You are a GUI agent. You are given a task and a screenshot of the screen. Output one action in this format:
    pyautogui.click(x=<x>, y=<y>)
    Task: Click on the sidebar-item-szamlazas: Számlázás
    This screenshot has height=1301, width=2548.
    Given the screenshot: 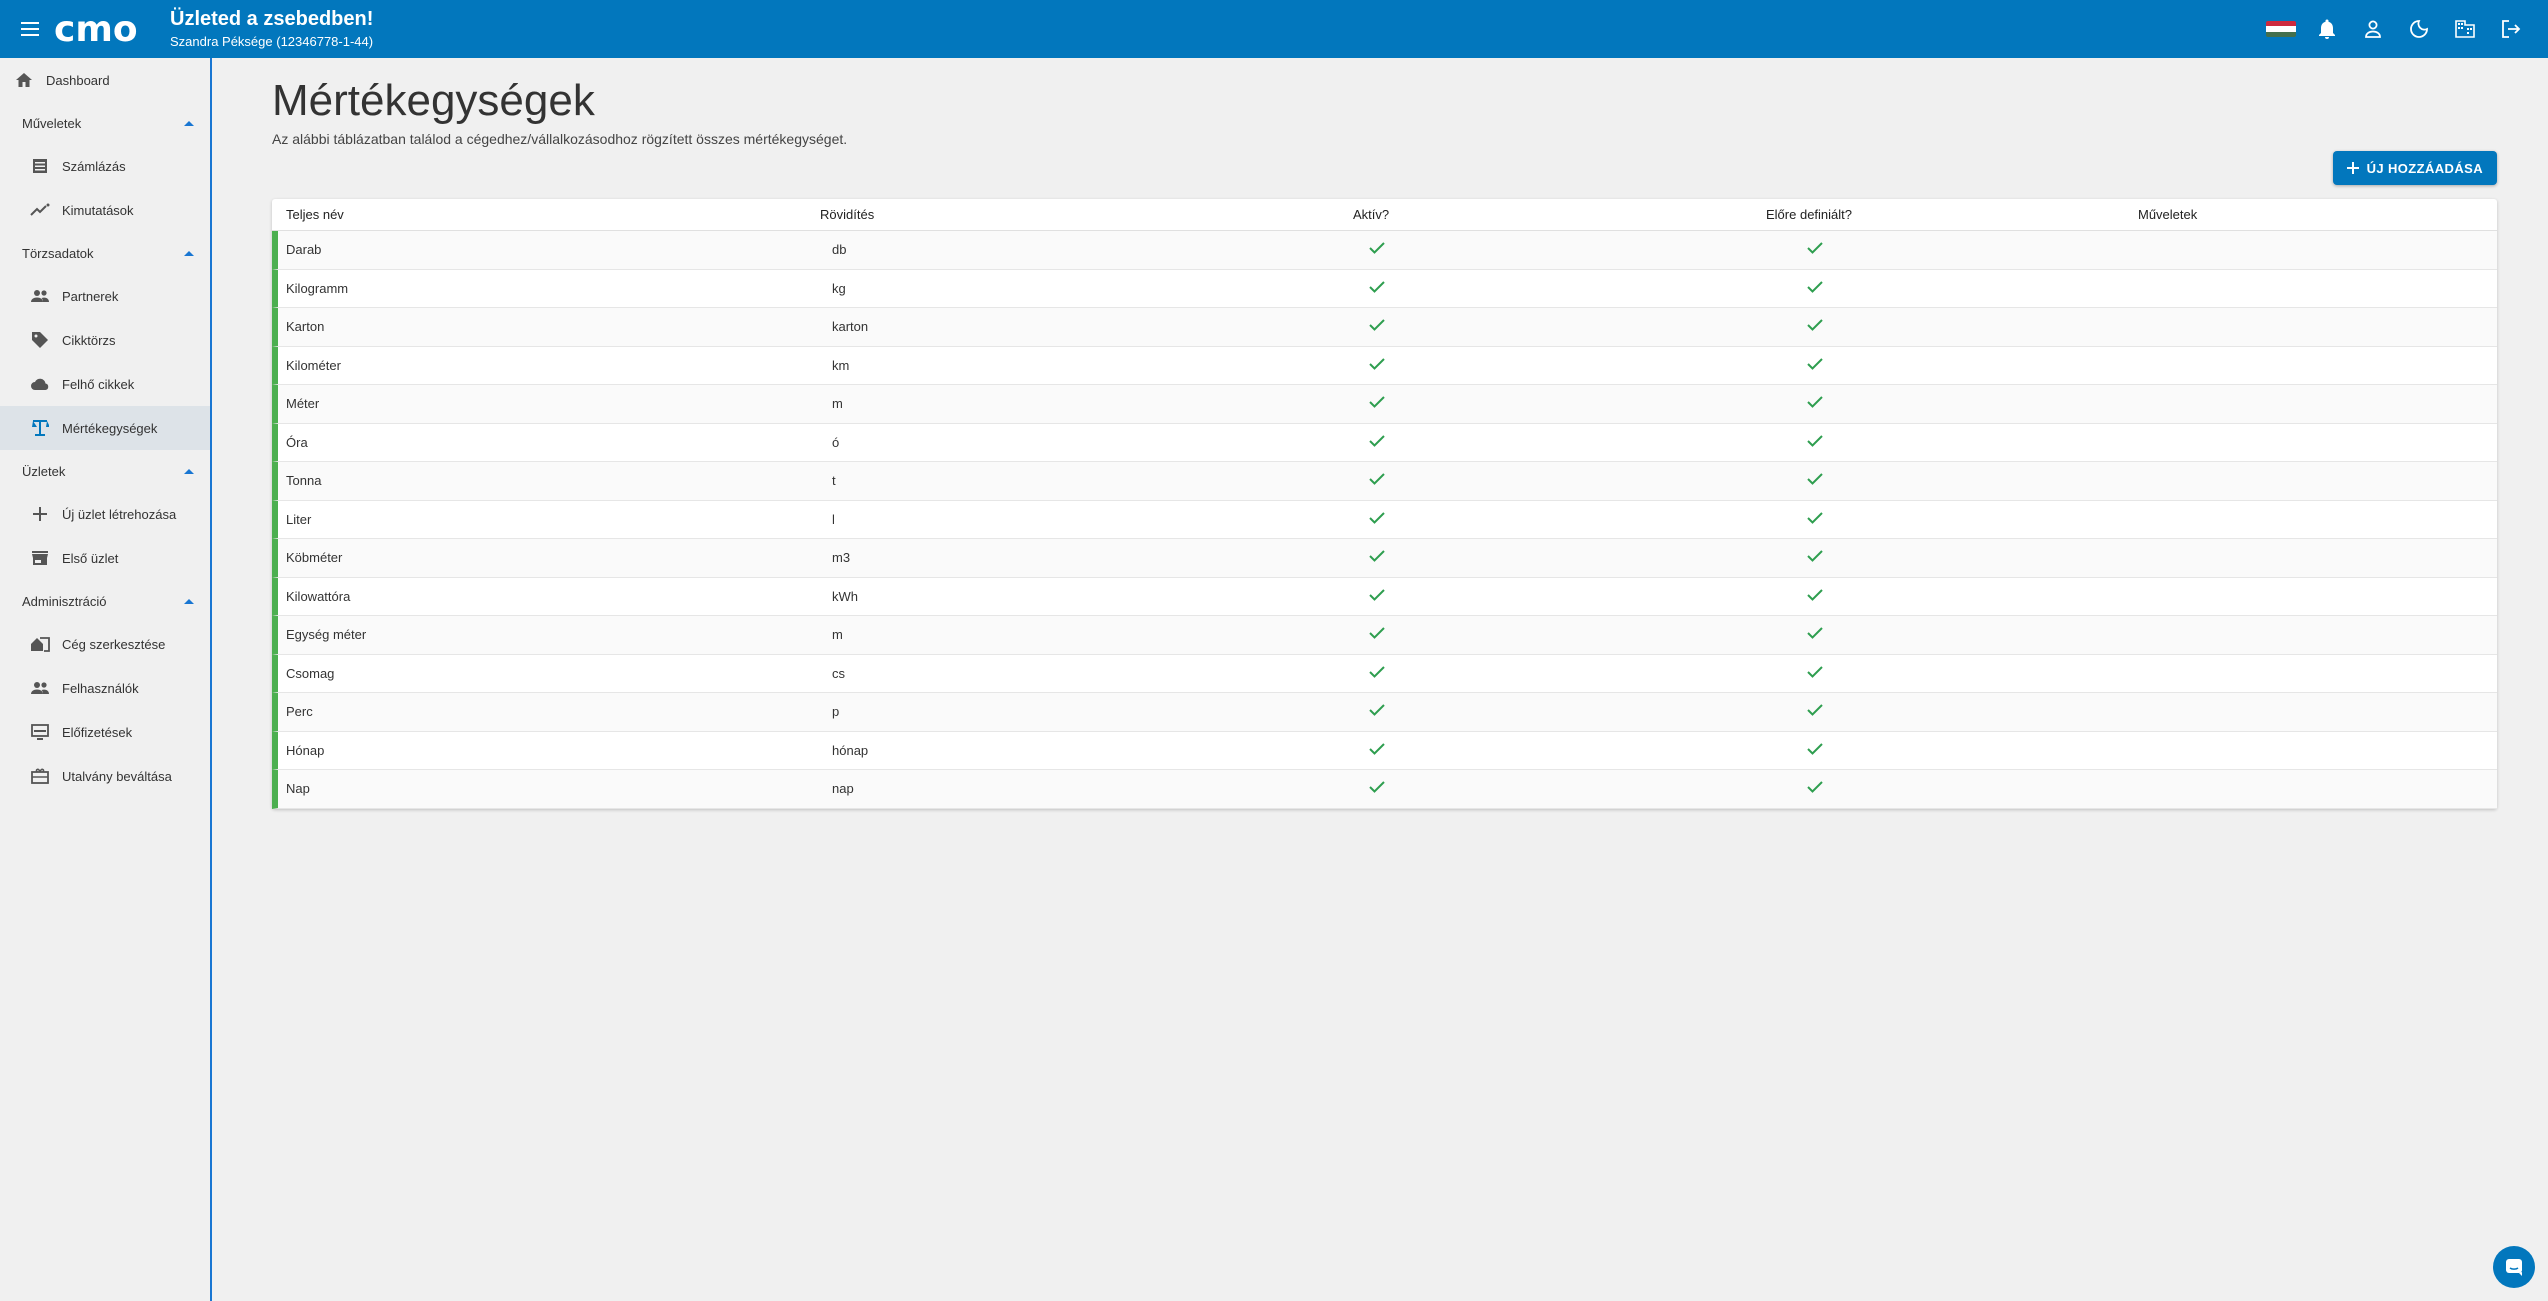 What is the action you would take?
    pyautogui.click(x=105, y=166)
    